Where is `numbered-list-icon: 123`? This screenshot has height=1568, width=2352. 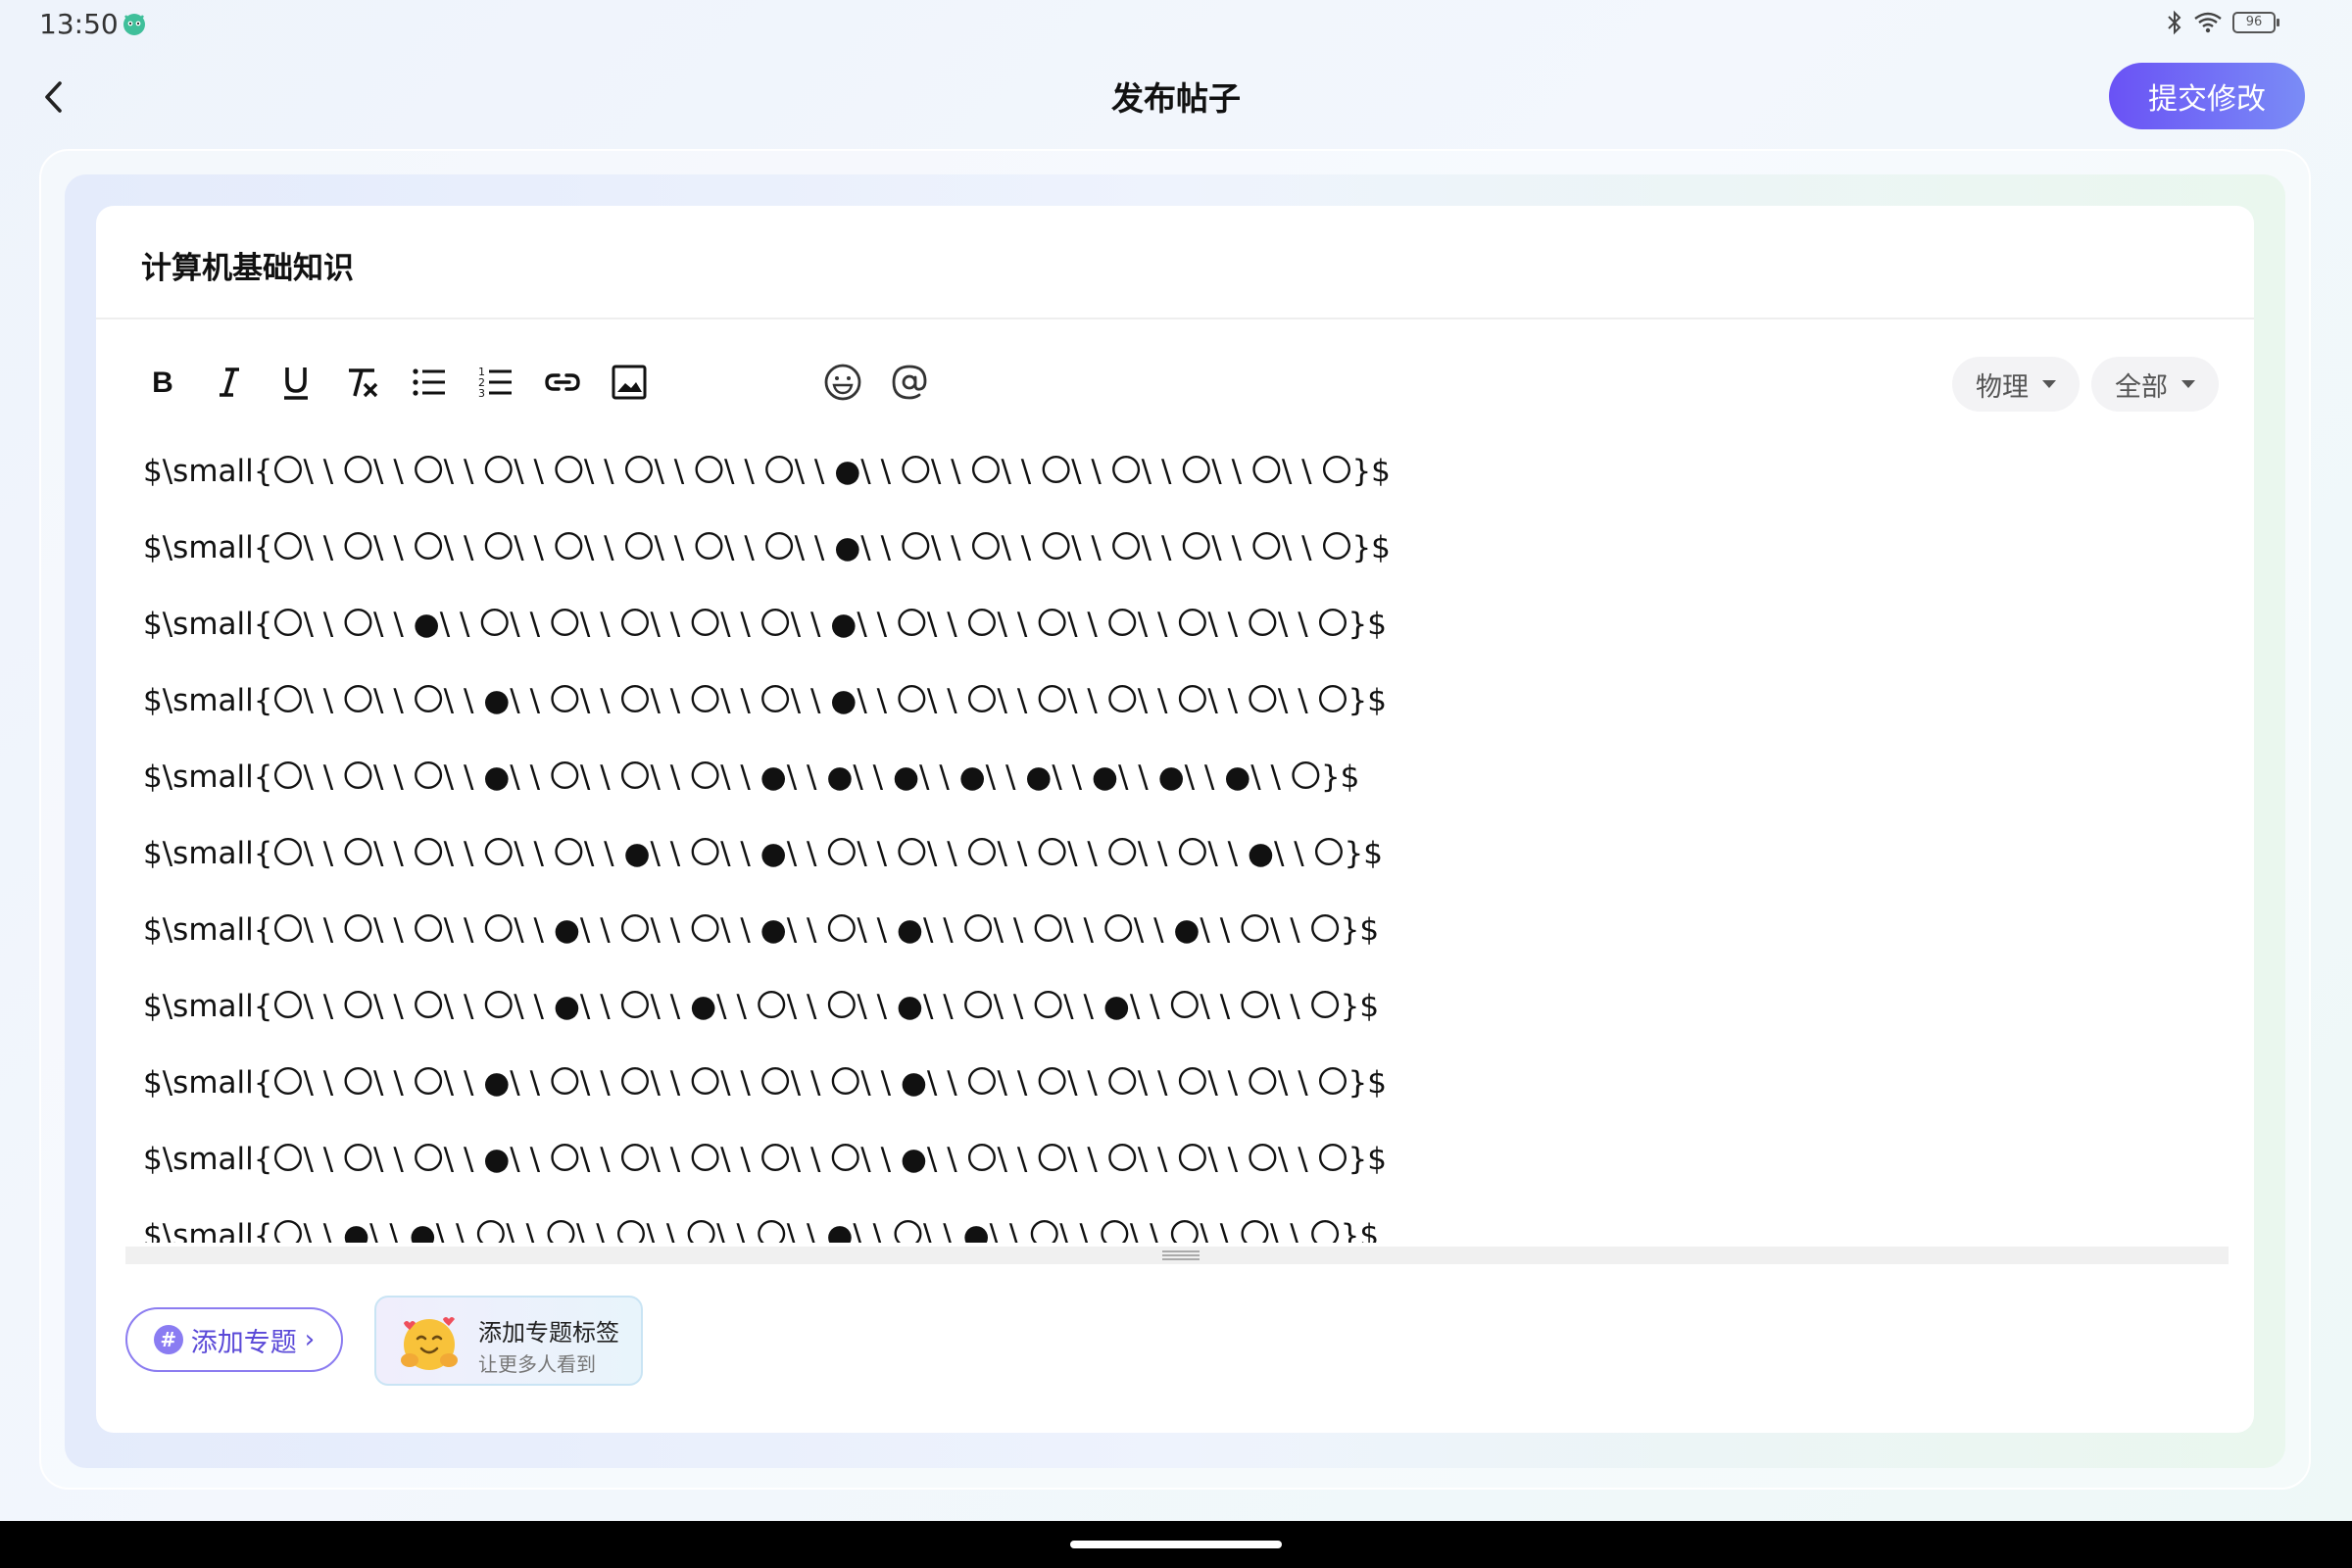
numbered-list-icon: 123 is located at coordinates (495, 383).